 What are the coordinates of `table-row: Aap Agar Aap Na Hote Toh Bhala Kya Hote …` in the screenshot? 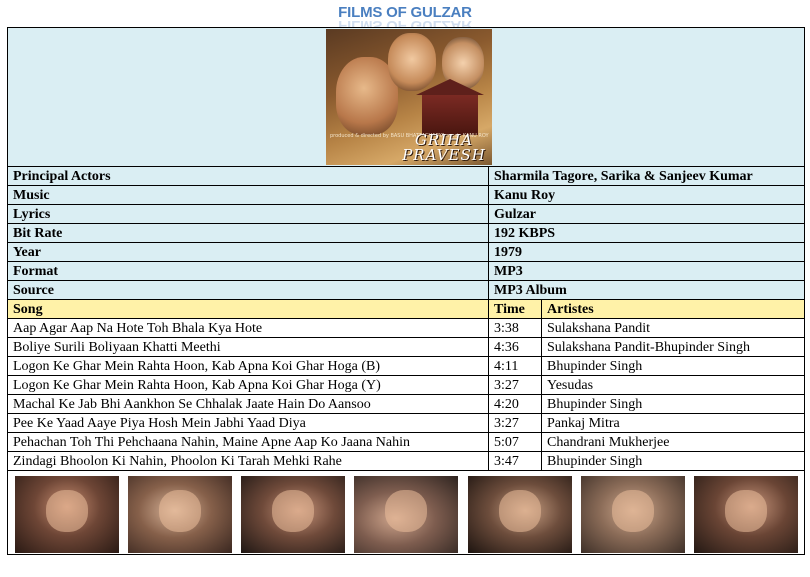 It's located at (406, 328).